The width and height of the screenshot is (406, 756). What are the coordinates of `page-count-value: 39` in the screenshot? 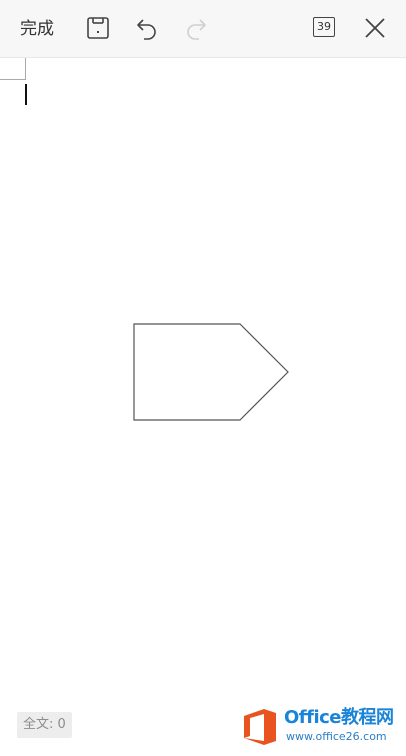 It's located at (324, 27).